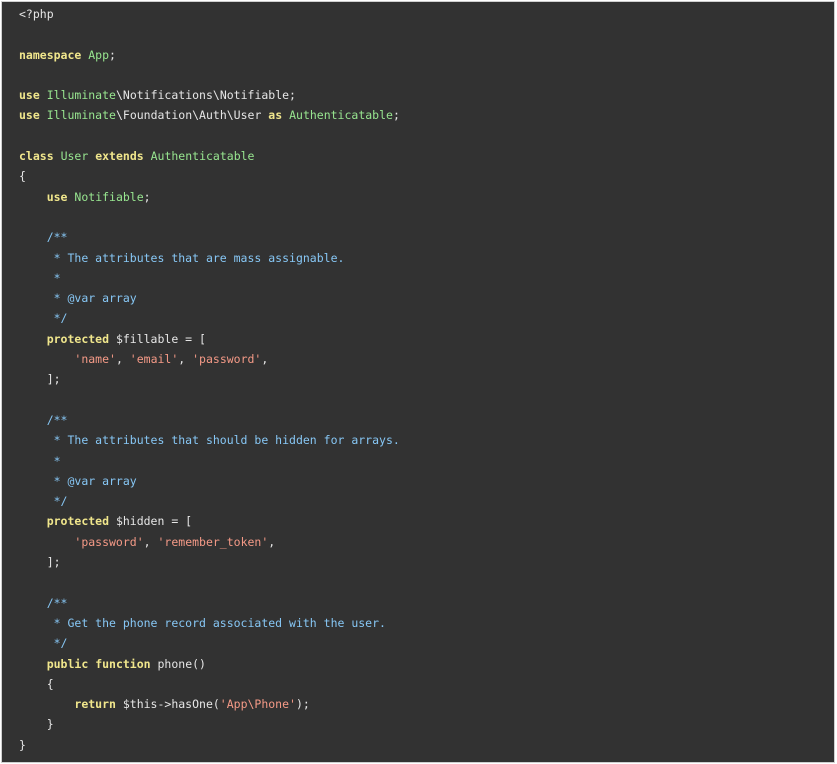 This screenshot has height=764, width=837. What do you see at coordinates (209, 55) in the screenshot?
I see `code-line: namespace App;` at bounding box center [209, 55].